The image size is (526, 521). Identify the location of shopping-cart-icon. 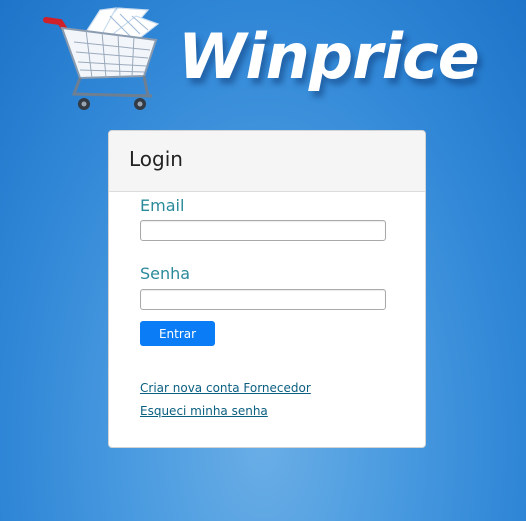
(101, 58).